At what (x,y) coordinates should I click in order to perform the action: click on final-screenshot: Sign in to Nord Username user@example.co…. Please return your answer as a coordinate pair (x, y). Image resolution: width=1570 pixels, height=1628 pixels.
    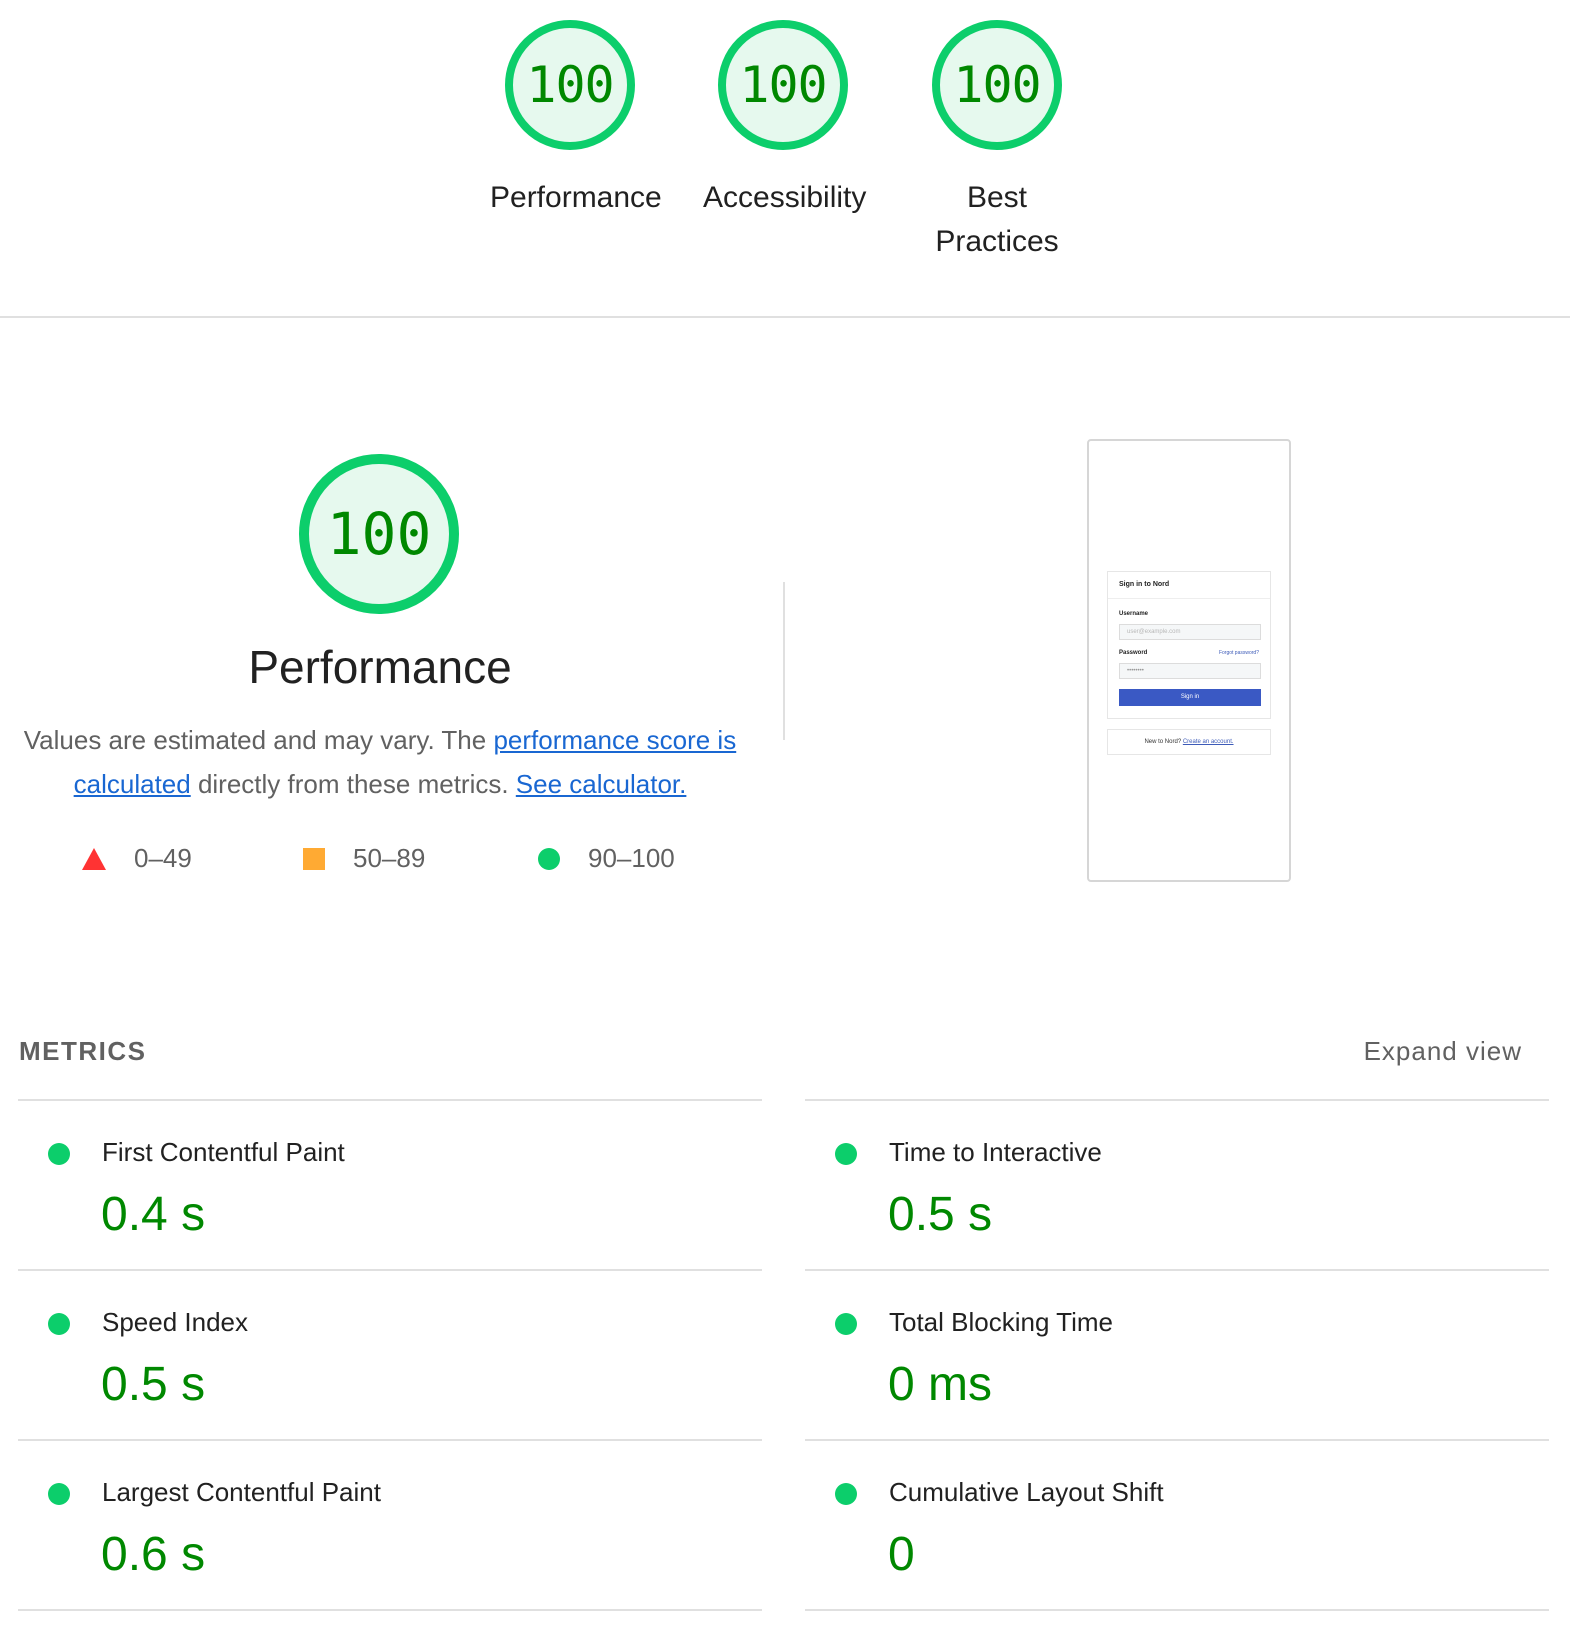
    Looking at the image, I should click on (1189, 660).